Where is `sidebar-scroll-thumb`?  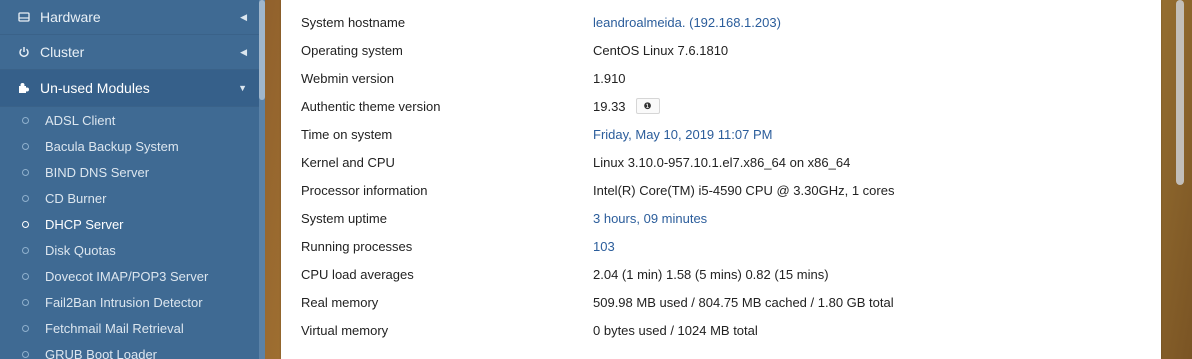
sidebar-scroll-thumb is located at coordinates (262, 50).